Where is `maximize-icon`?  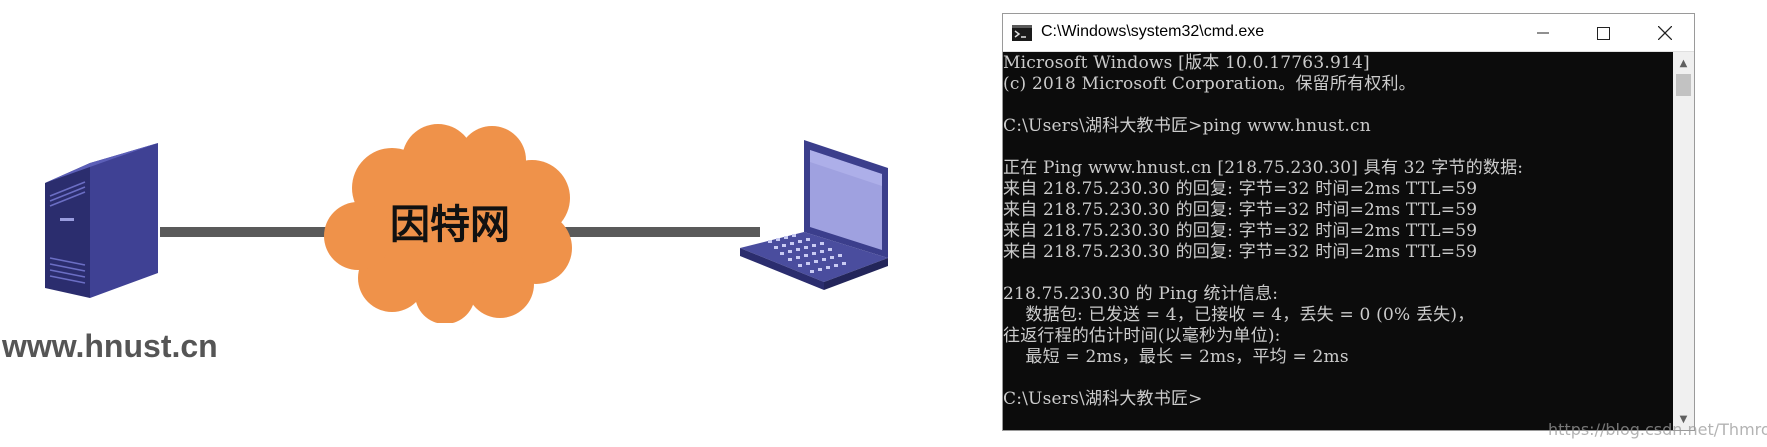
maximize-icon is located at coordinates (1603, 33).